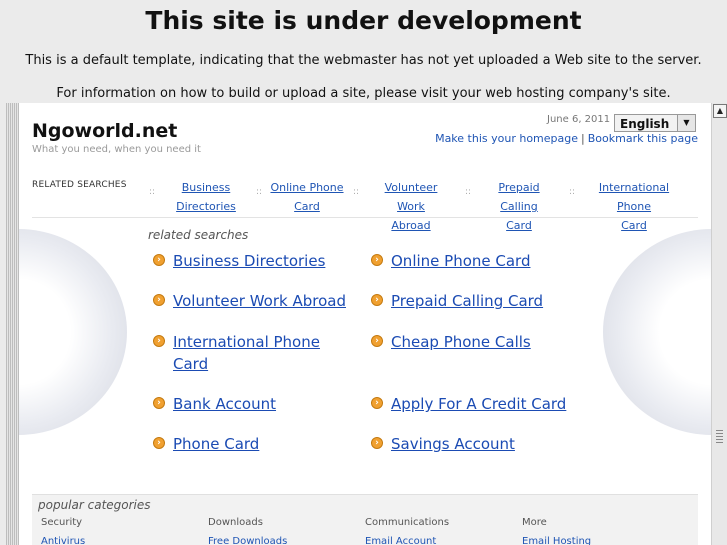  I want to click on category-link: Free Downloads, so click(247, 540).